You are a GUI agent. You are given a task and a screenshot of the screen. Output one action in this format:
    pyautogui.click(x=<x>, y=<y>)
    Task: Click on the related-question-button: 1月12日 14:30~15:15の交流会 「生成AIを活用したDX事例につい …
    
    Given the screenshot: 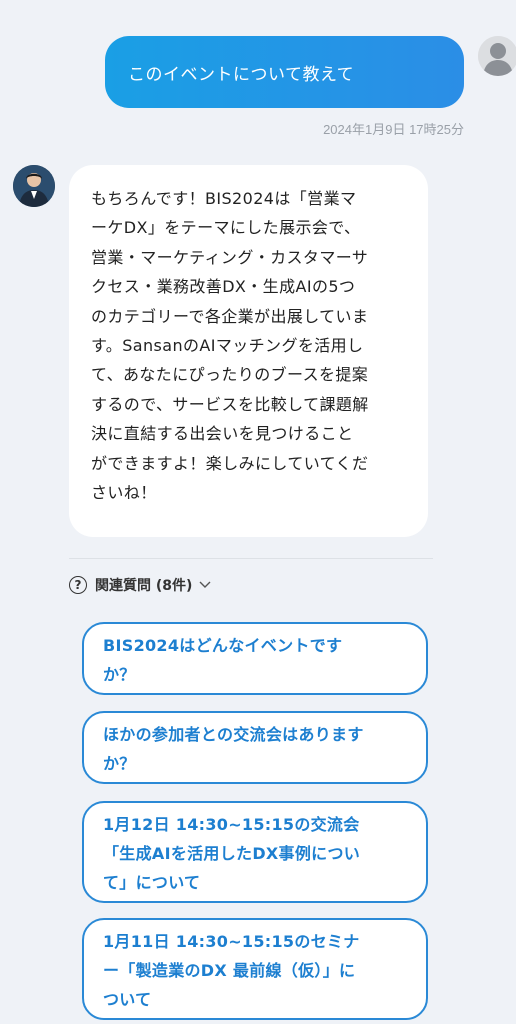 What is the action you would take?
    pyautogui.click(x=255, y=852)
    